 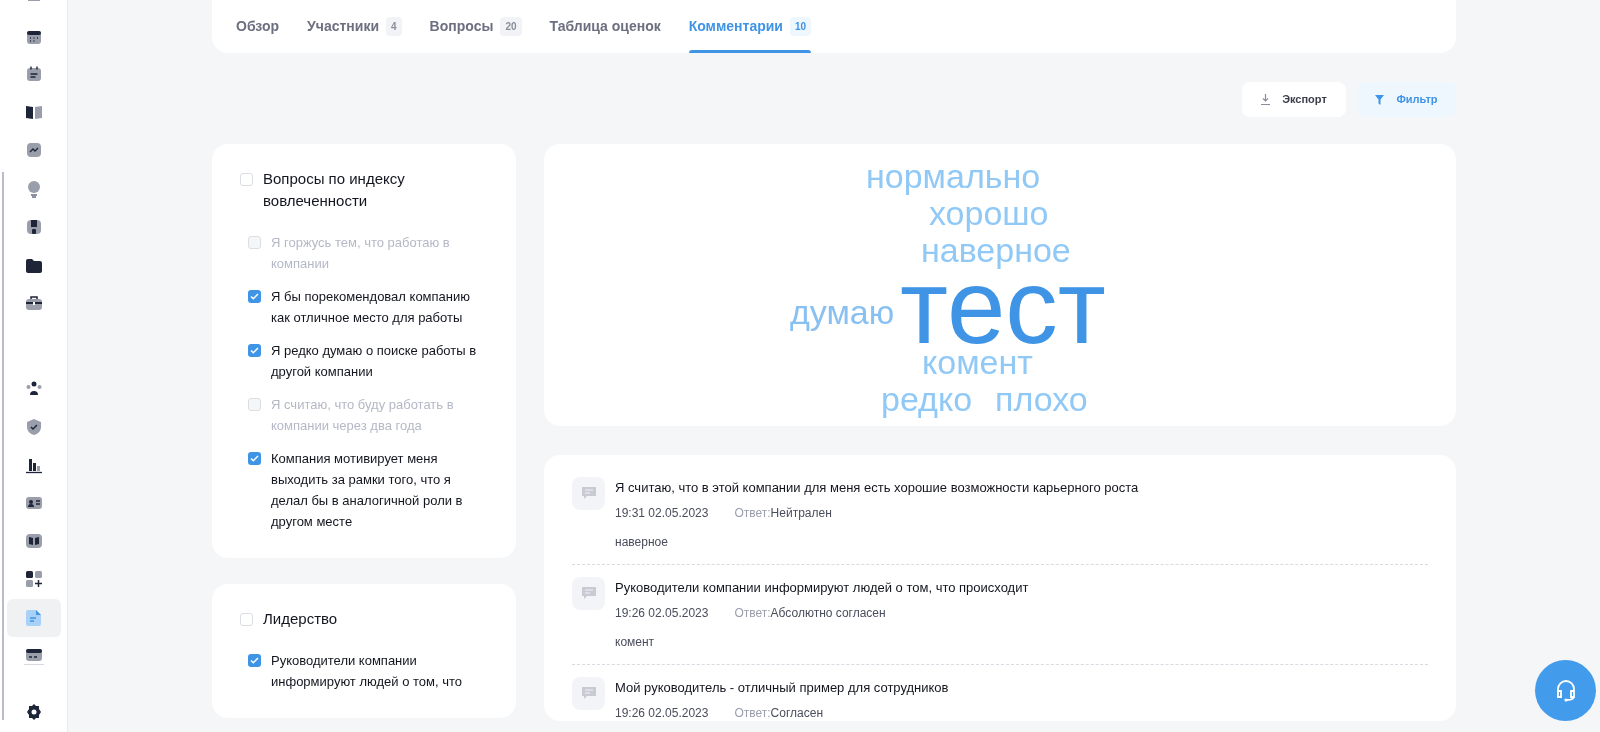 I want to click on cloud-word: редко, so click(x=927, y=400).